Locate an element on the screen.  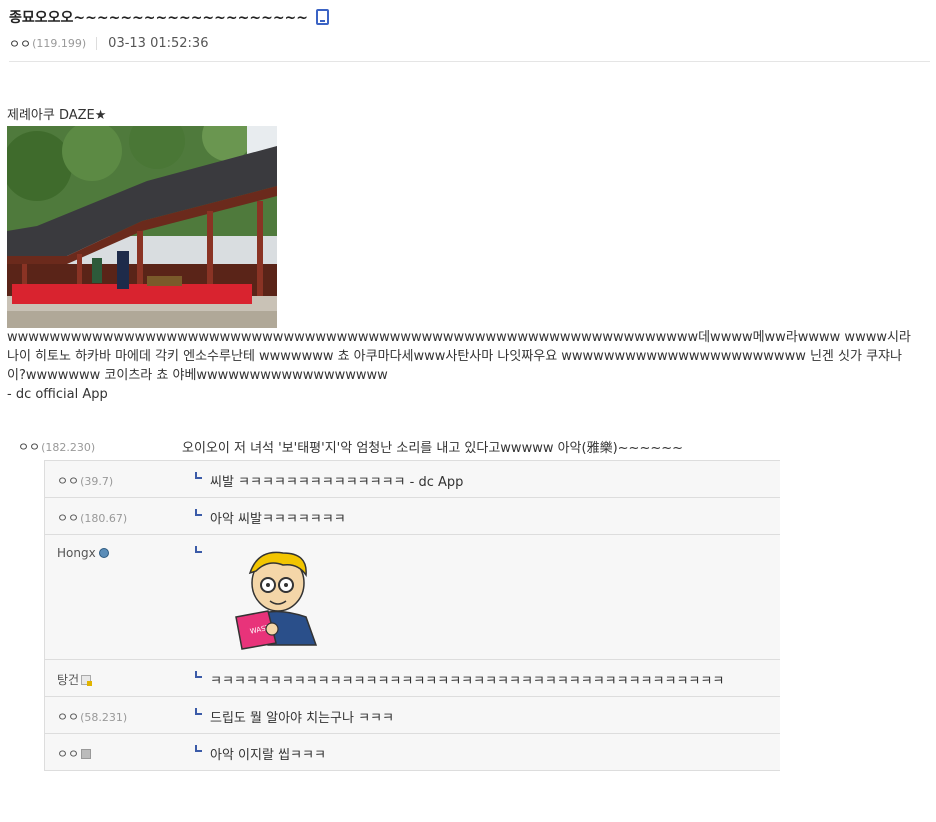
reply-content: 드립도 뭘 알아야 치는구나 ㅋㅋㅋ is located at coordinates (487, 715).